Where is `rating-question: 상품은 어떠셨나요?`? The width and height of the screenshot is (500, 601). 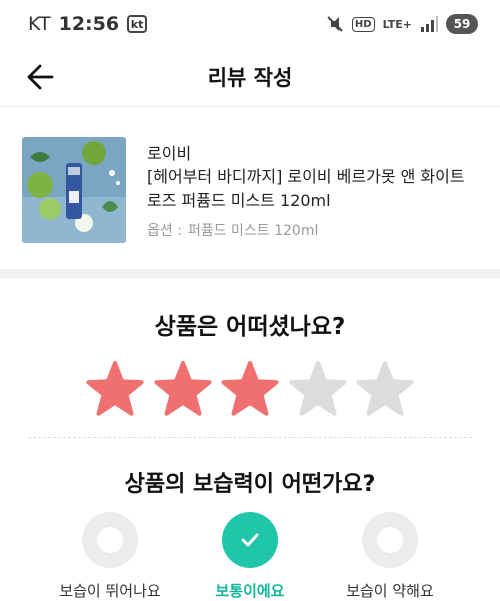
rating-question: 상품은 어떠셨나요? is located at coordinates (250, 327).